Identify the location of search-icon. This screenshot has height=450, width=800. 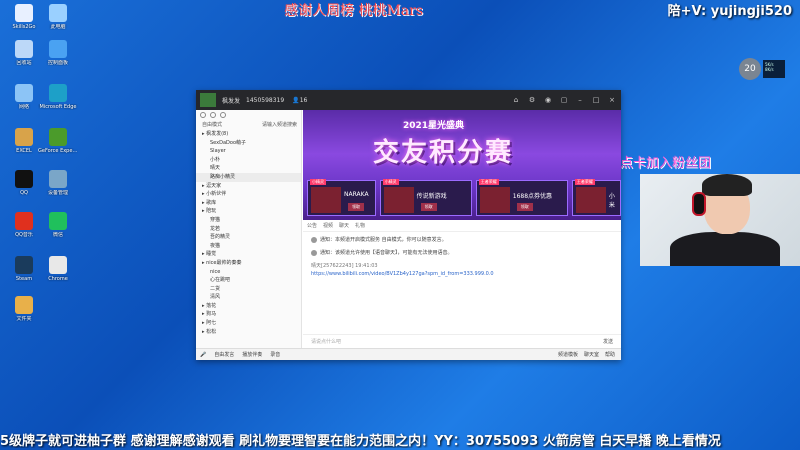
(203, 115).